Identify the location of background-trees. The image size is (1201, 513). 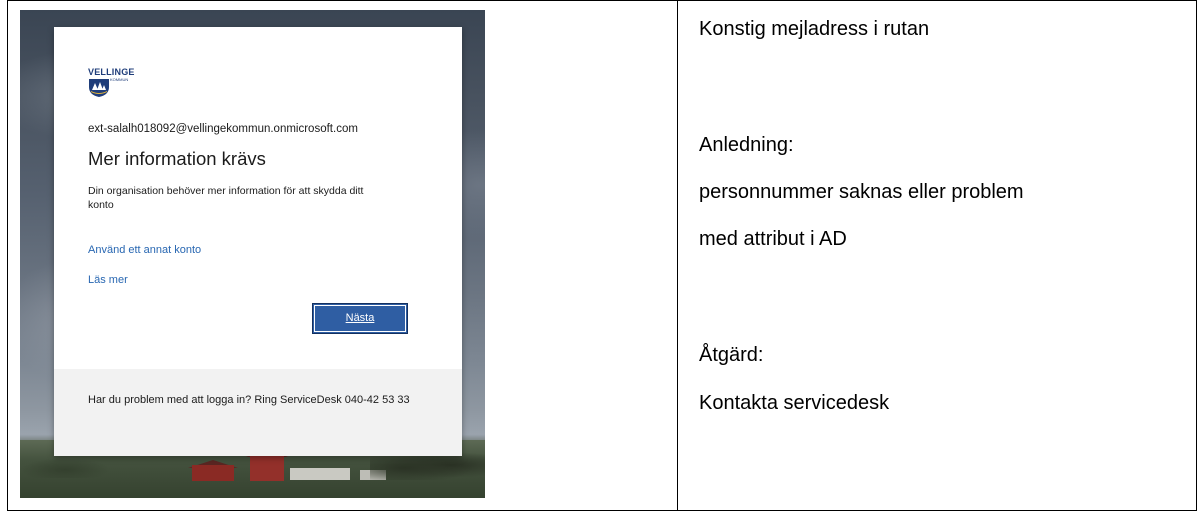
(65, 468).